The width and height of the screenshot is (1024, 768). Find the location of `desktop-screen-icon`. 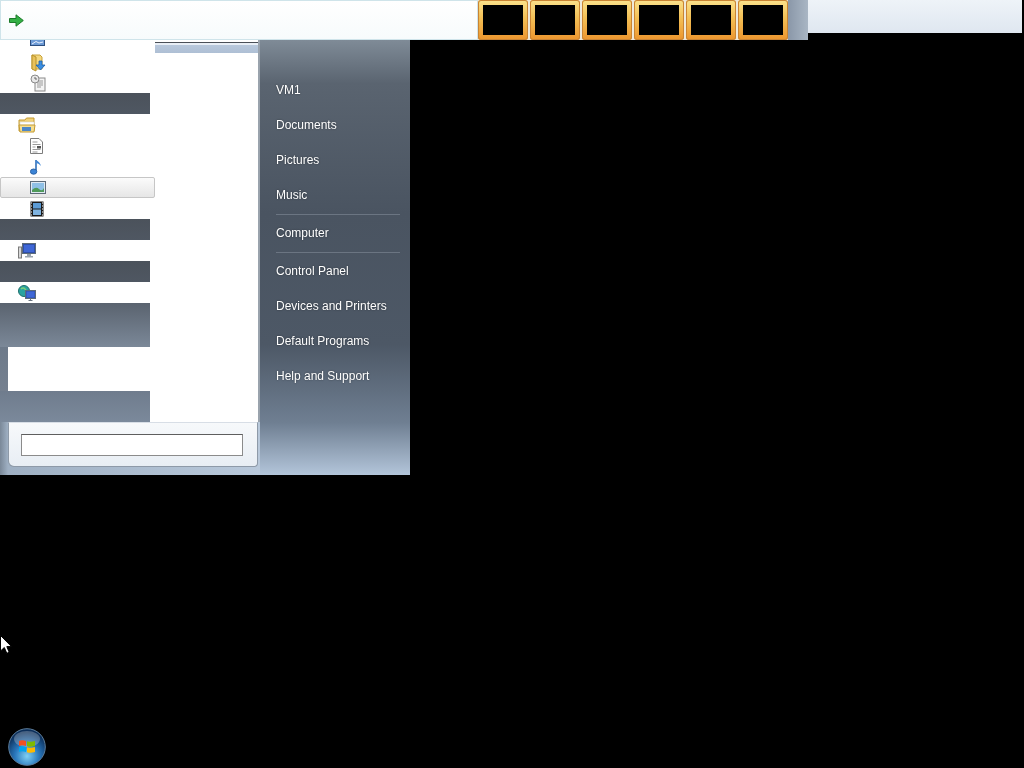

desktop-screen-icon is located at coordinates (37, 43).